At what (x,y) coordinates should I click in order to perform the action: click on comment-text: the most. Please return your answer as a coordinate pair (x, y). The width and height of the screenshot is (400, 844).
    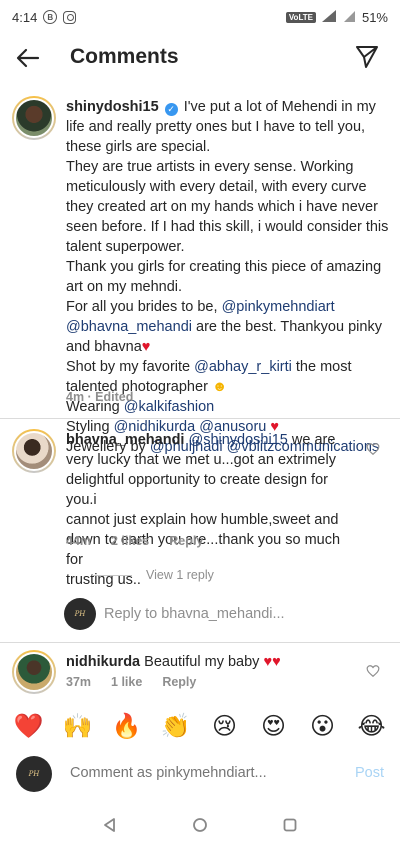
    Looking at the image, I should click on (321, 367).